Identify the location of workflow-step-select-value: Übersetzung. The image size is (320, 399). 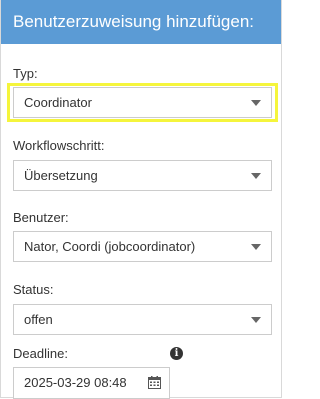
(61, 175).